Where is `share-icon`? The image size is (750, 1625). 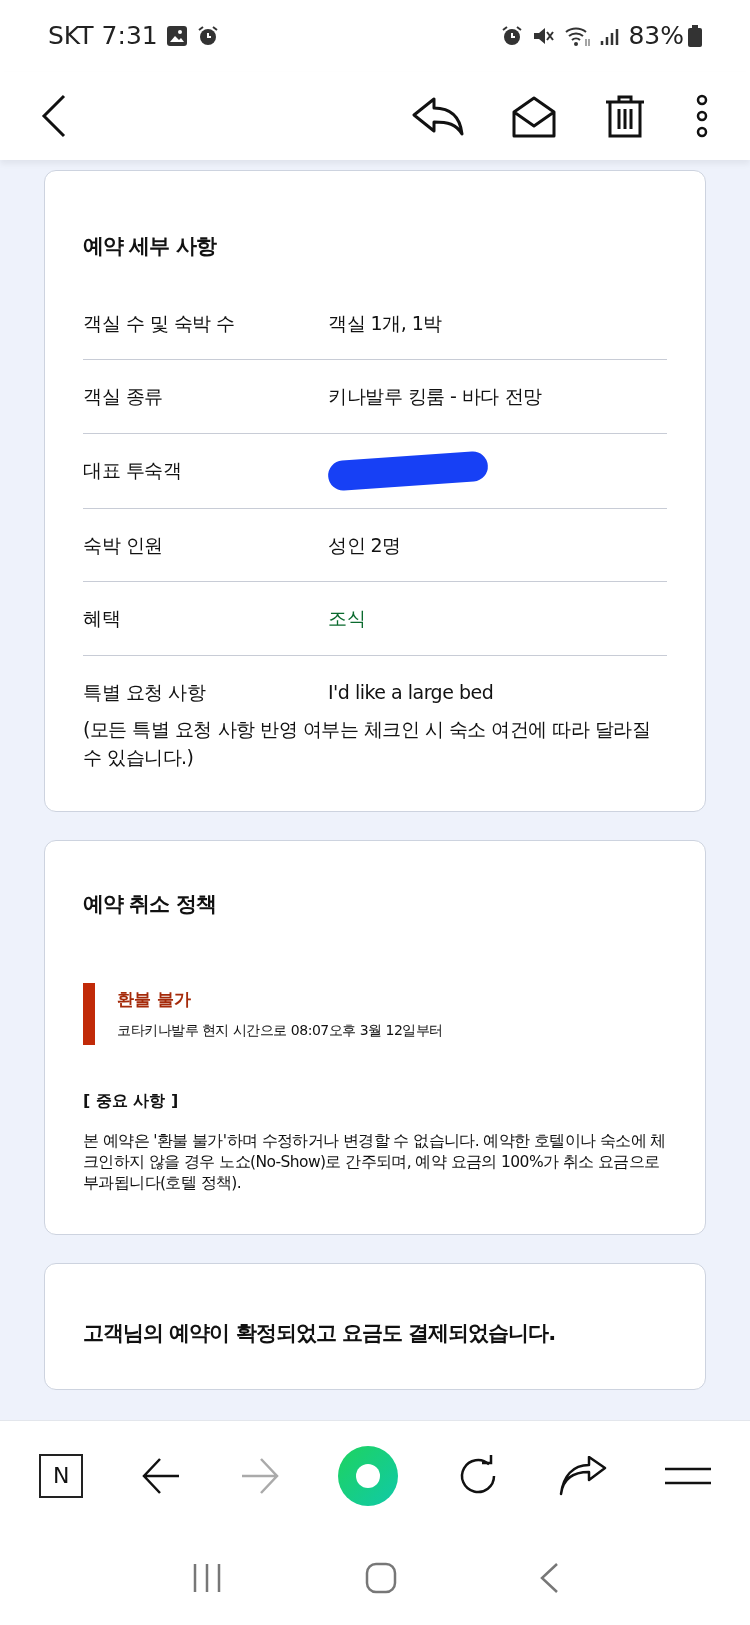
share-icon is located at coordinates (582, 1475).